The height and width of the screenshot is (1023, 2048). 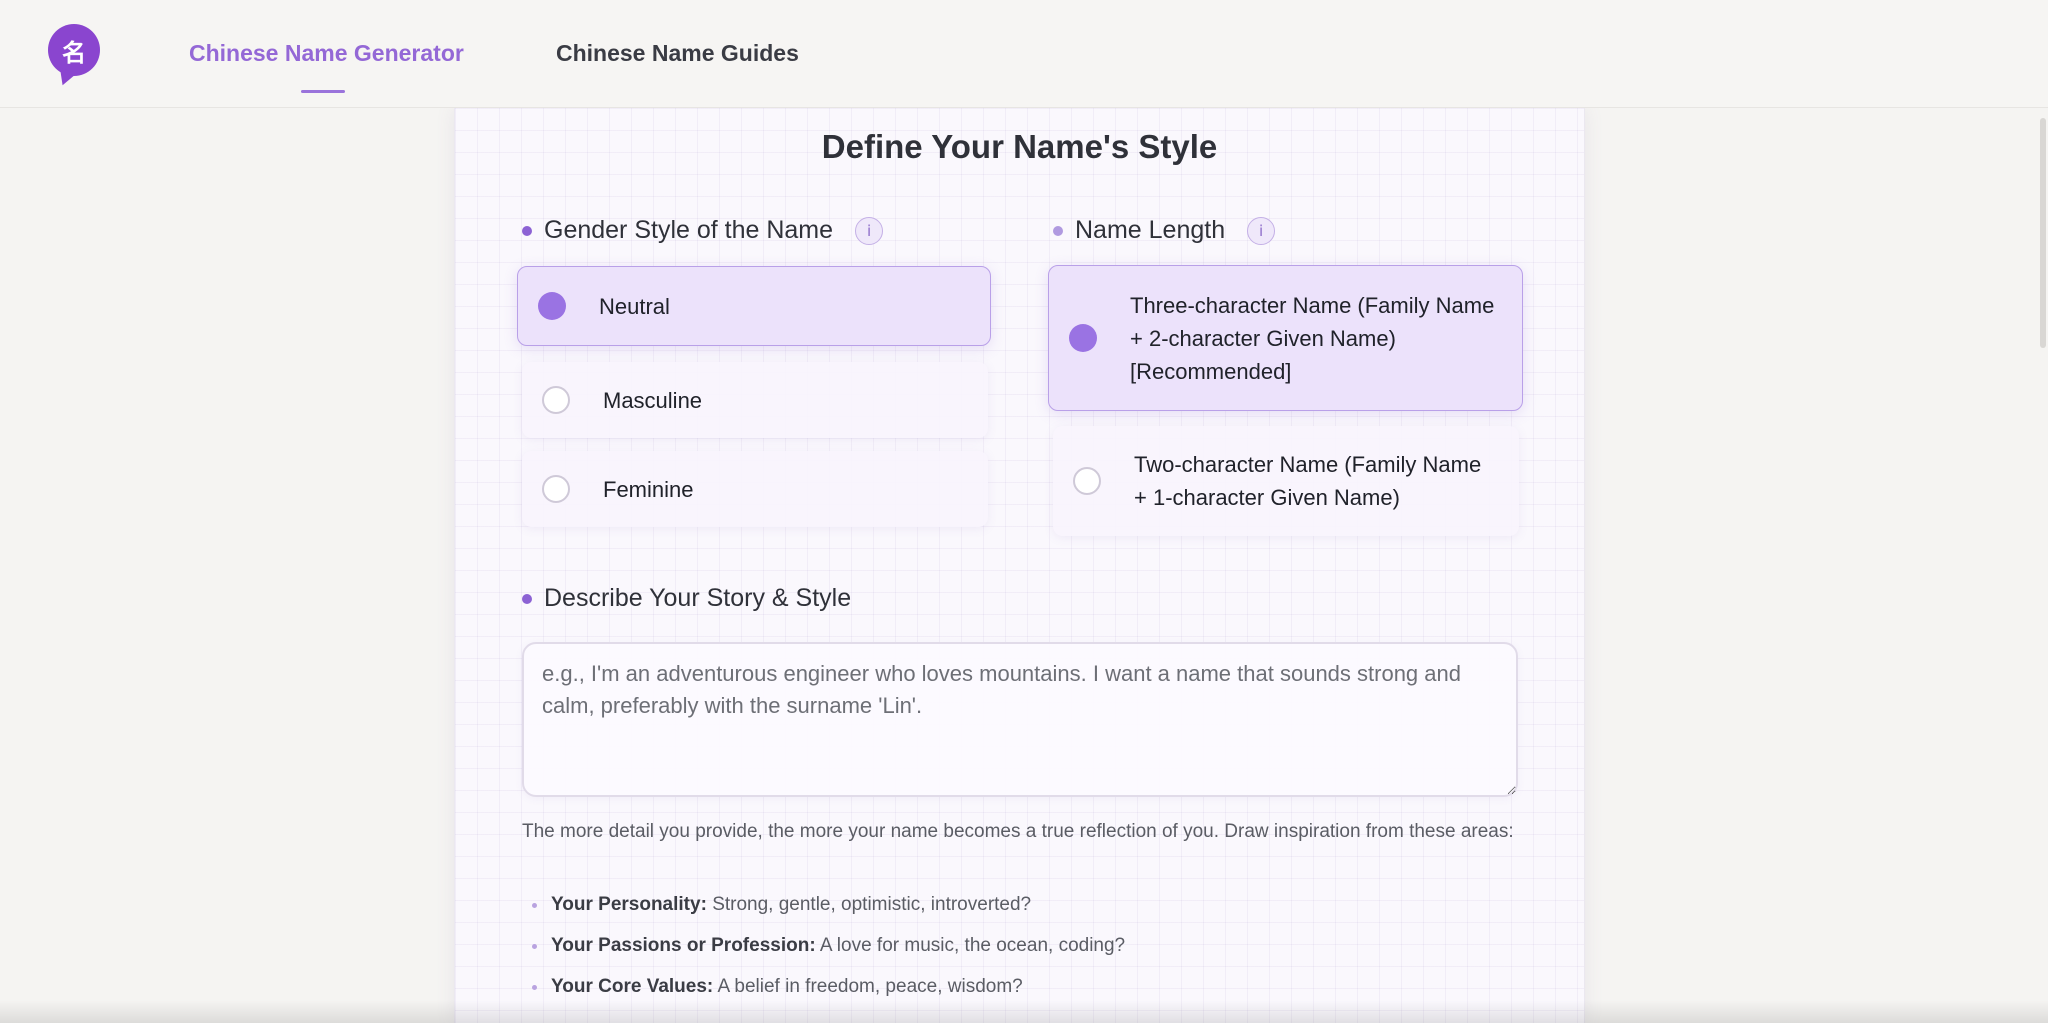 What do you see at coordinates (698, 598) in the screenshot?
I see `story-section-title: Describe Your Story & Style` at bounding box center [698, 598].